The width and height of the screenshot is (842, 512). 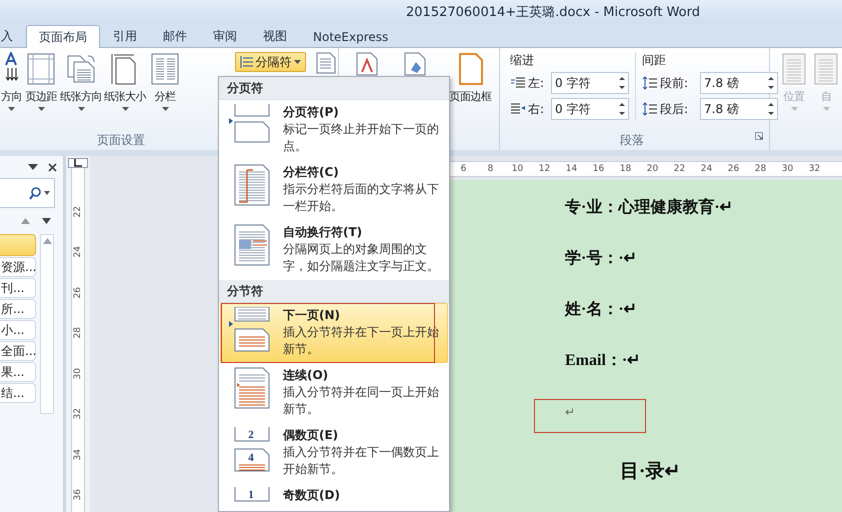 What do you see at coordinates (654, 60) in the screenshot?
I see `section-title: 间距` at bounding box center [654, 60].